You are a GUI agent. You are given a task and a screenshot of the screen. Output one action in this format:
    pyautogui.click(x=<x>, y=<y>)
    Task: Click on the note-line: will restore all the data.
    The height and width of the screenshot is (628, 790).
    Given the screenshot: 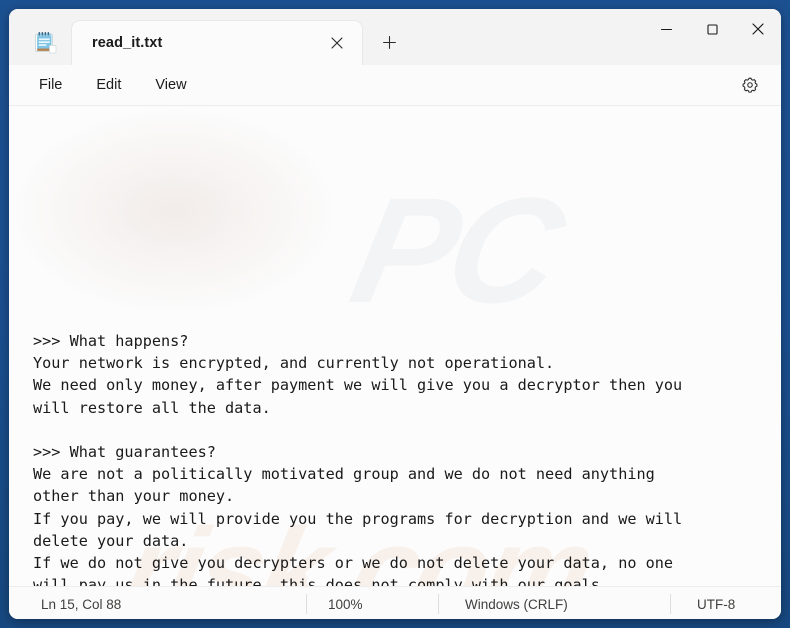 What is the action you would take?
    pyautogui.click(x=152, y=407)
    